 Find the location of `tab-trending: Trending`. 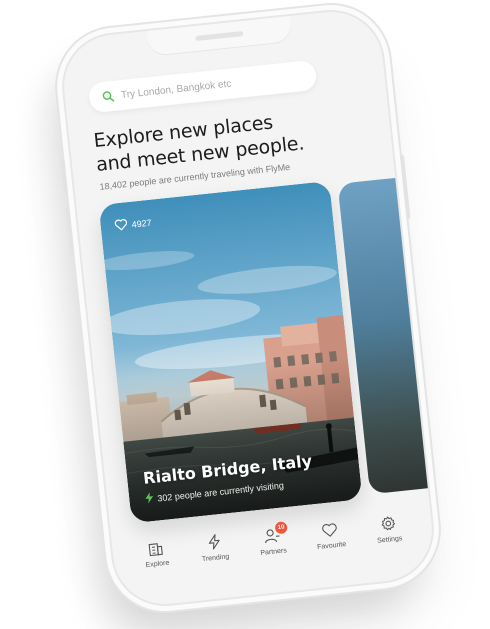

tab-trending: Trending is located at coordinates (215, 552).